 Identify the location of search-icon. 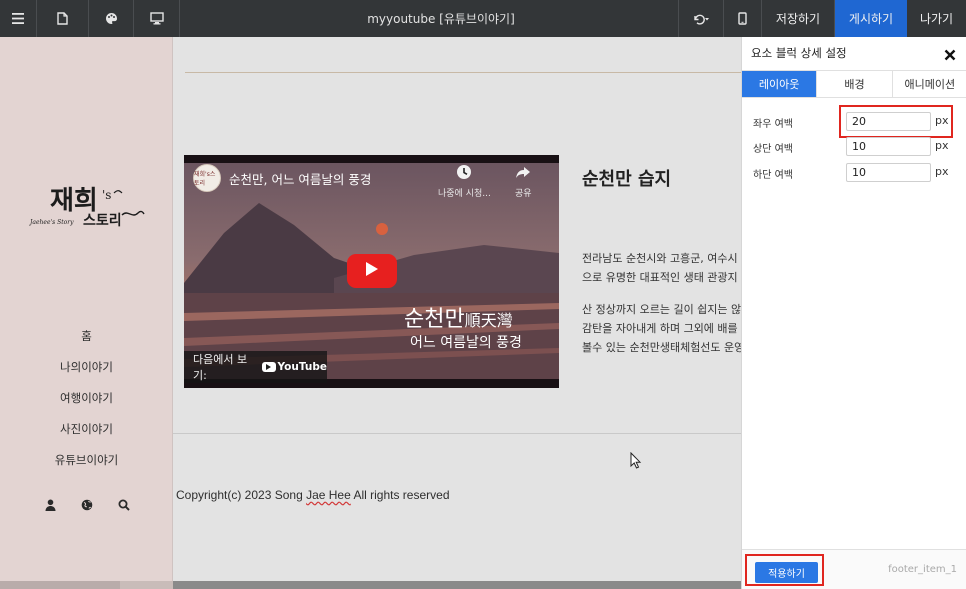
(124, 505).